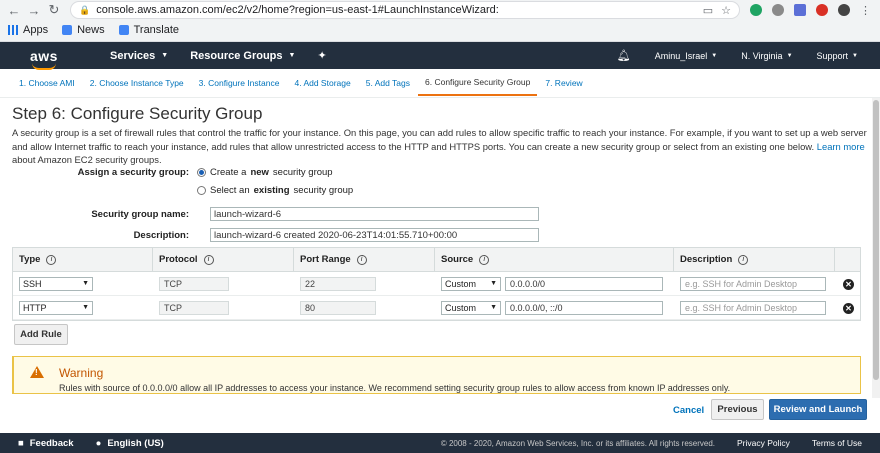  What do you see at coordinates (85, 9) in the screenshot?
I see `lock-icon: 🔒` at bounding box center [85, 9].